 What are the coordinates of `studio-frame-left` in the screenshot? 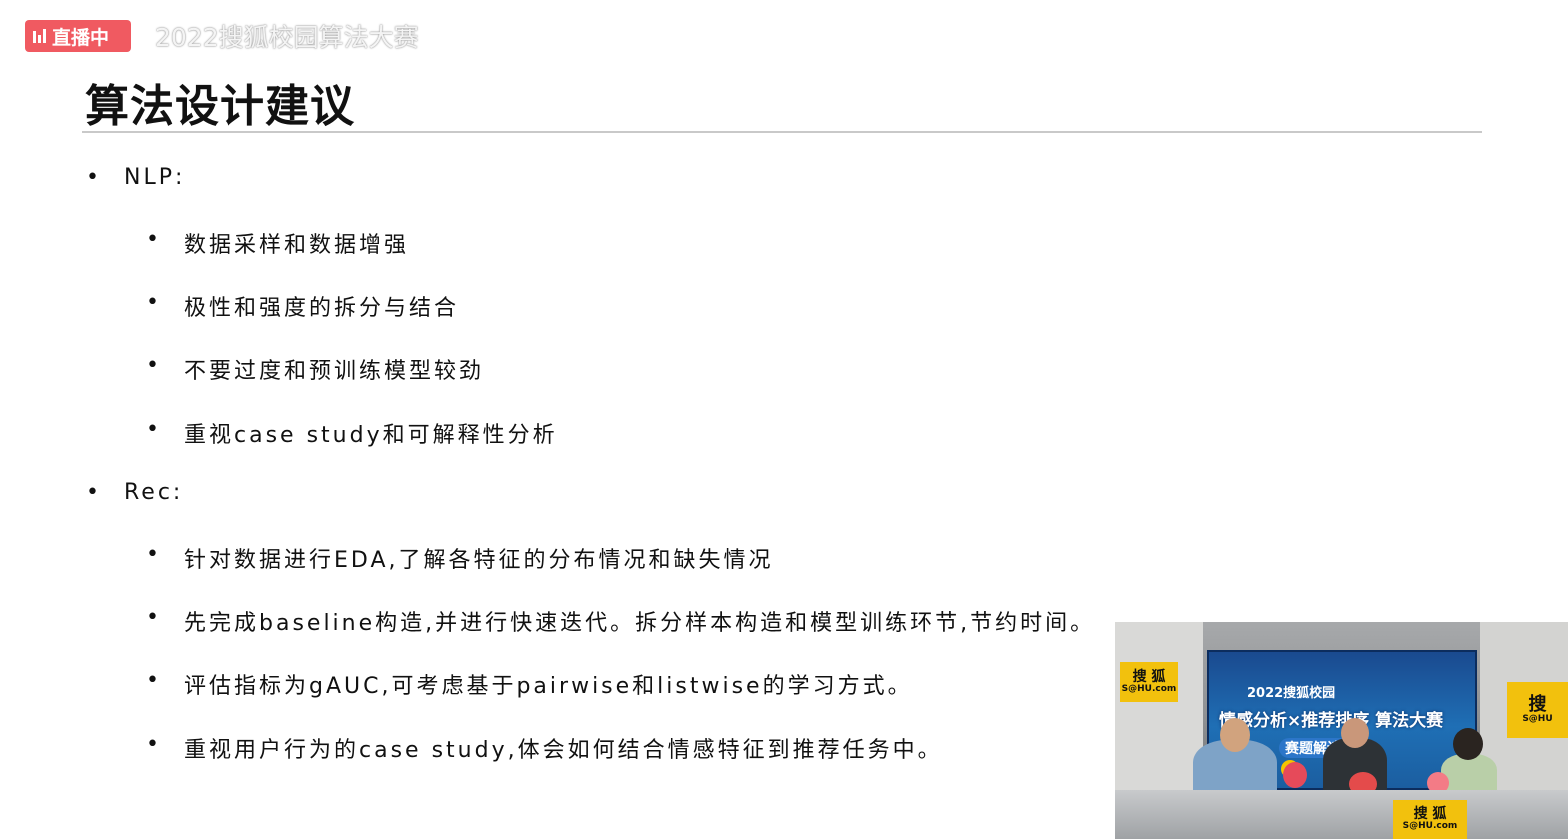 It's located at (1159, 707).